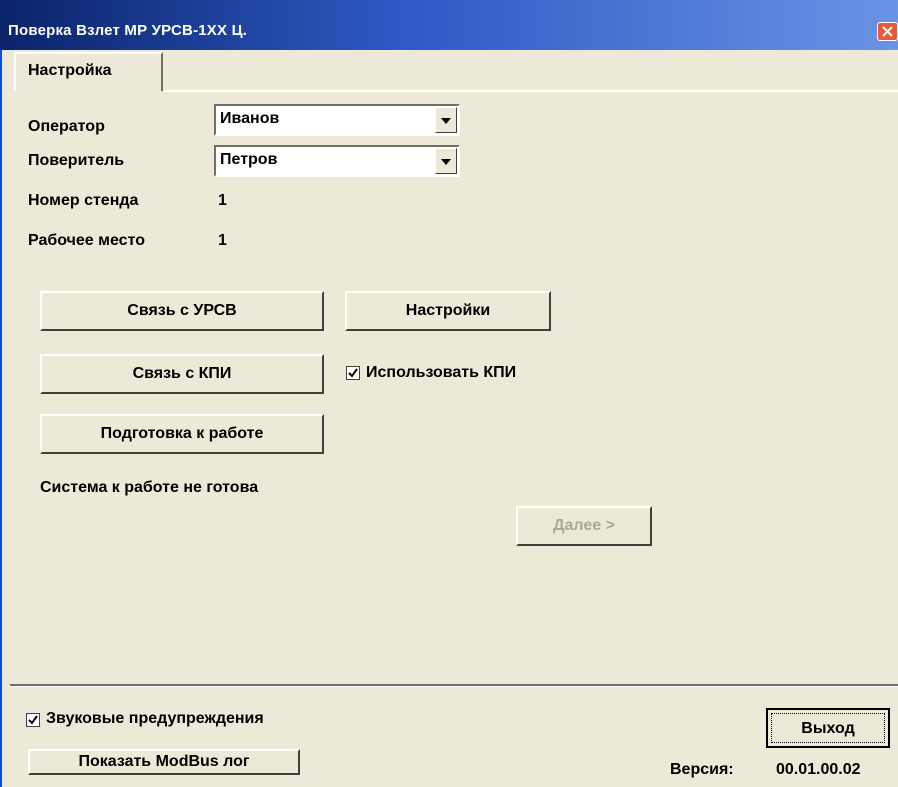  I want to click on settings-button: Настройки, so click(448, 311).